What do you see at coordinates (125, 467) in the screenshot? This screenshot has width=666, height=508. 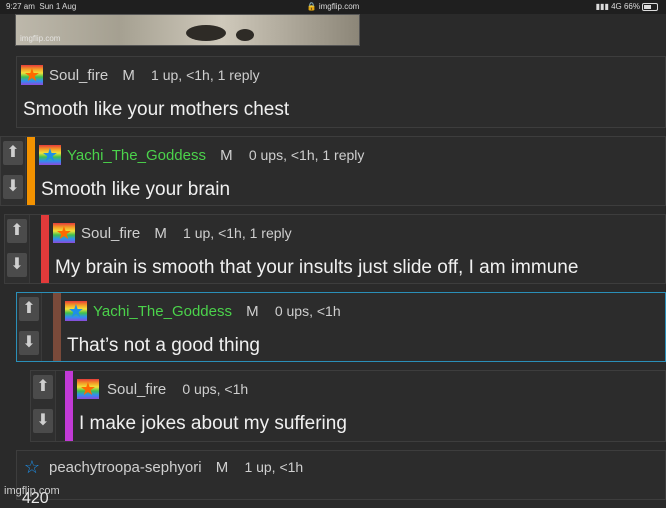 I see `username: peachytroopa-sephyori` at bounding box center [125, 467].